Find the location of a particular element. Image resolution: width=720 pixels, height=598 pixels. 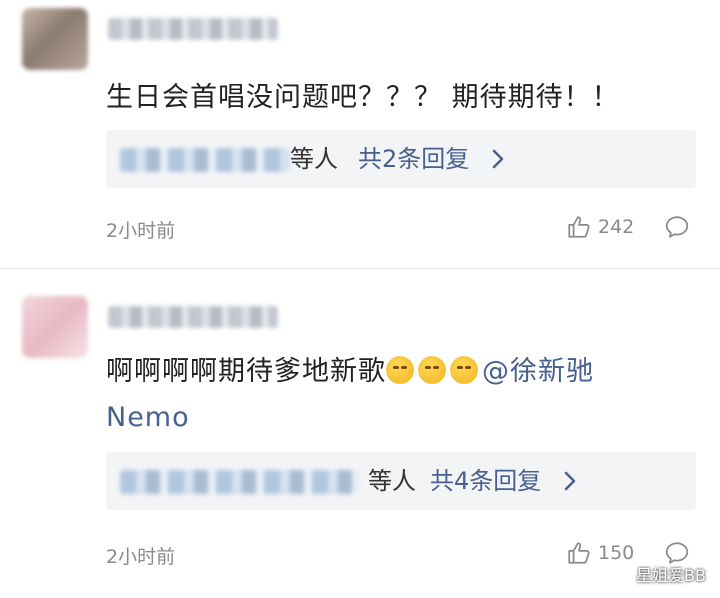

reply-count-link: 共4条回复 is located at coordinates (485, 481).